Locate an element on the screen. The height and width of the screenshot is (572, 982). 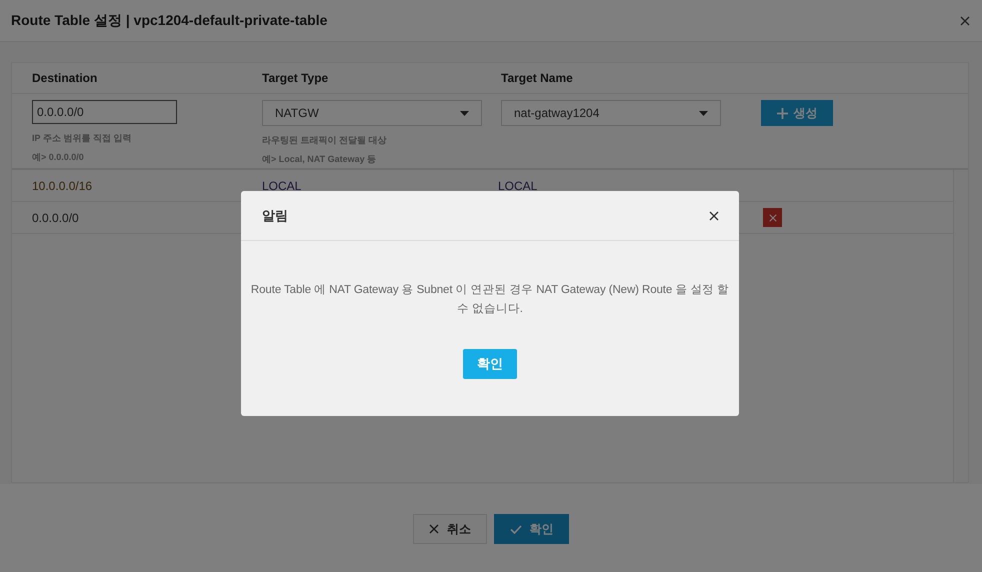
ok-button: 확인 is located at coordinates (490, 364).